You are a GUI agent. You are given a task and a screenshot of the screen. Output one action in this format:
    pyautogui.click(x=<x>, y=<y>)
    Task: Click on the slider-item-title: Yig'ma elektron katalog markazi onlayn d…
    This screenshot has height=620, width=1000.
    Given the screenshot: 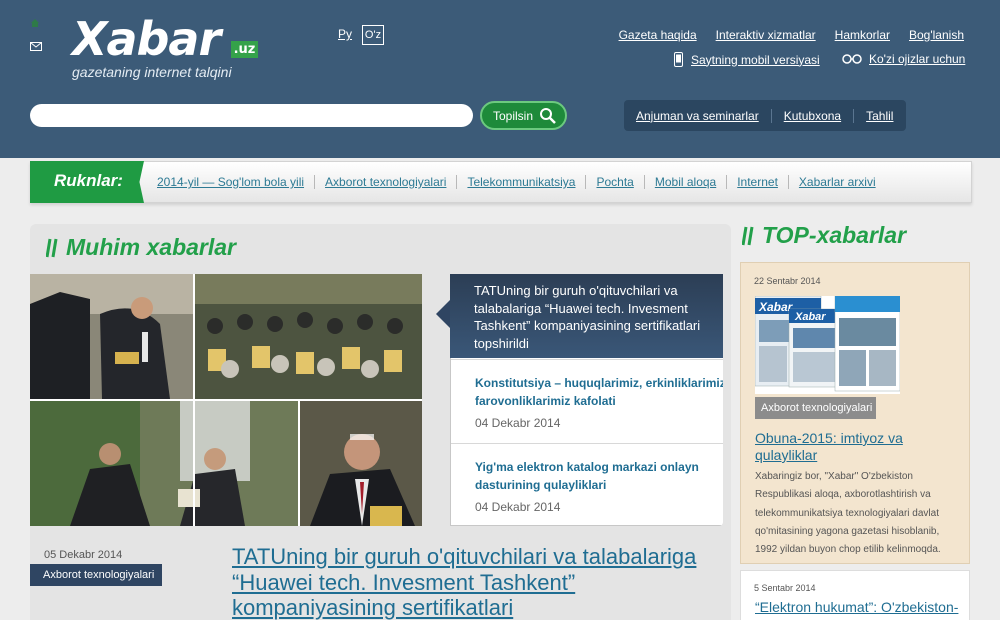 What is the action you would take?
    pyautogui.click(x=587, y=476)
    